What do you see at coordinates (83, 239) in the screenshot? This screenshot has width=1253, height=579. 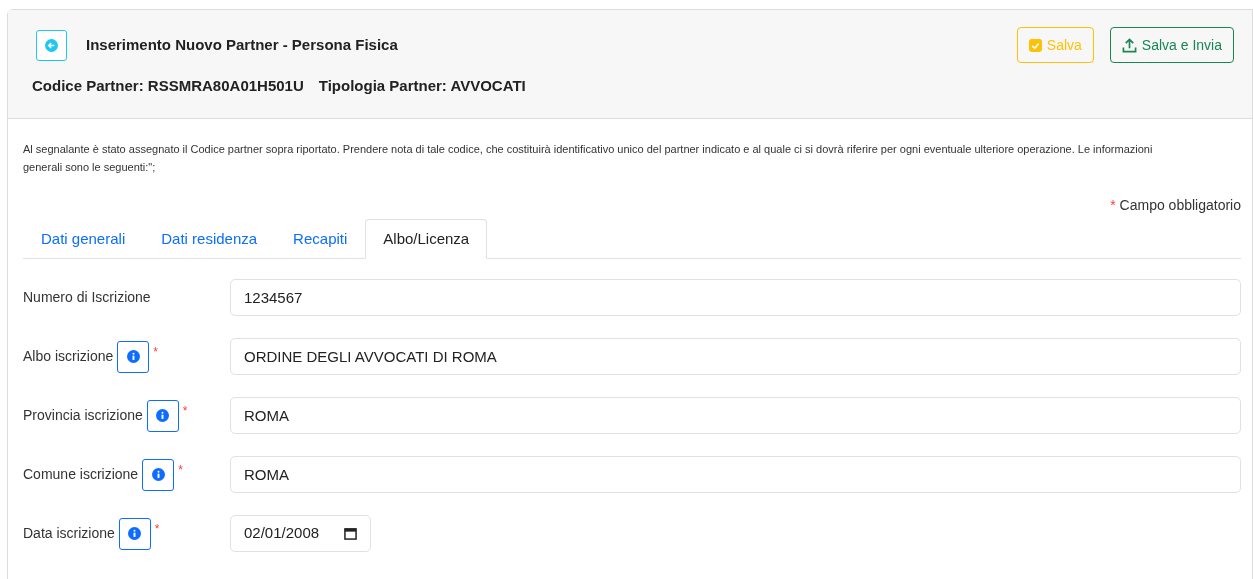 I see `tab: Dati generali` at bounding box center [83, 239].